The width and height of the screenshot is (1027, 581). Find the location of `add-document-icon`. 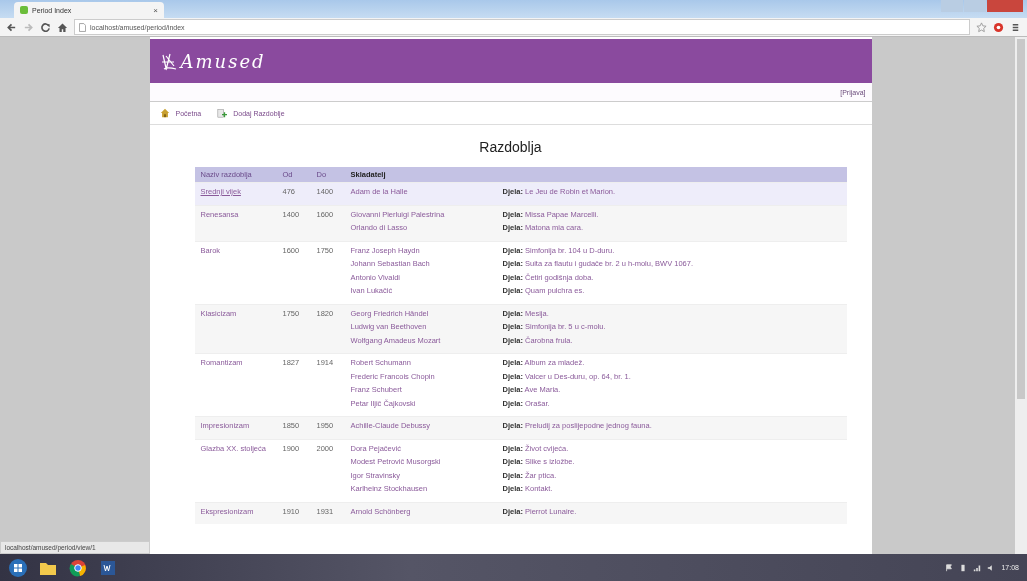

add-document-icon is located at coordinates (222, 113).